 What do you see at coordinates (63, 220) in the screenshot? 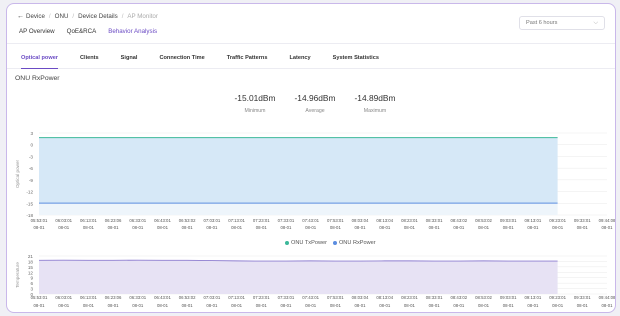
I see `x-tick-time: 06:03:01` at bounding box center [63, 220].